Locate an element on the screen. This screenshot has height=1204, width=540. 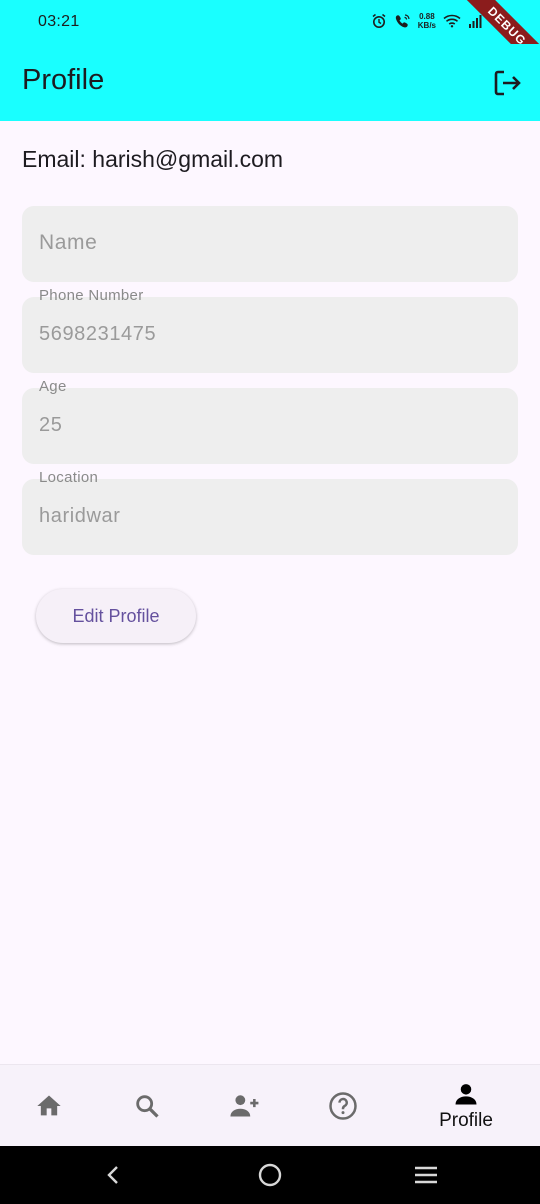
name-field: Name is located at coordinates (270, 244).